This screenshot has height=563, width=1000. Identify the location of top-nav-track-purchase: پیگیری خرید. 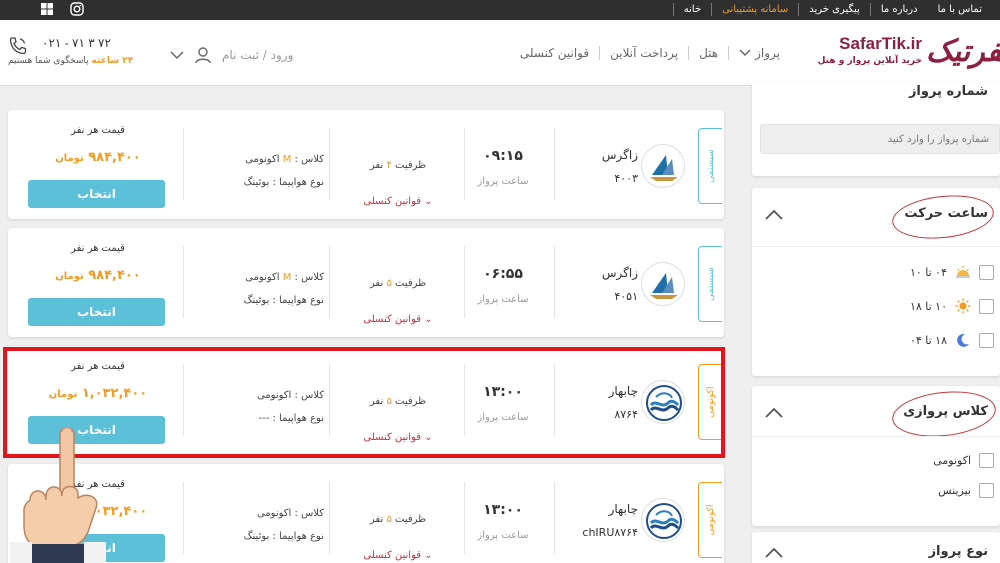
(834, 9).